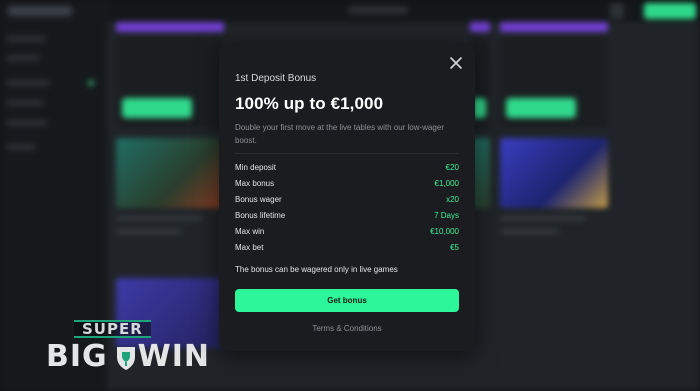 This screenshot has width=700, height=391. I want to click on term-label: Bonus lifetime, so click(260, 215).